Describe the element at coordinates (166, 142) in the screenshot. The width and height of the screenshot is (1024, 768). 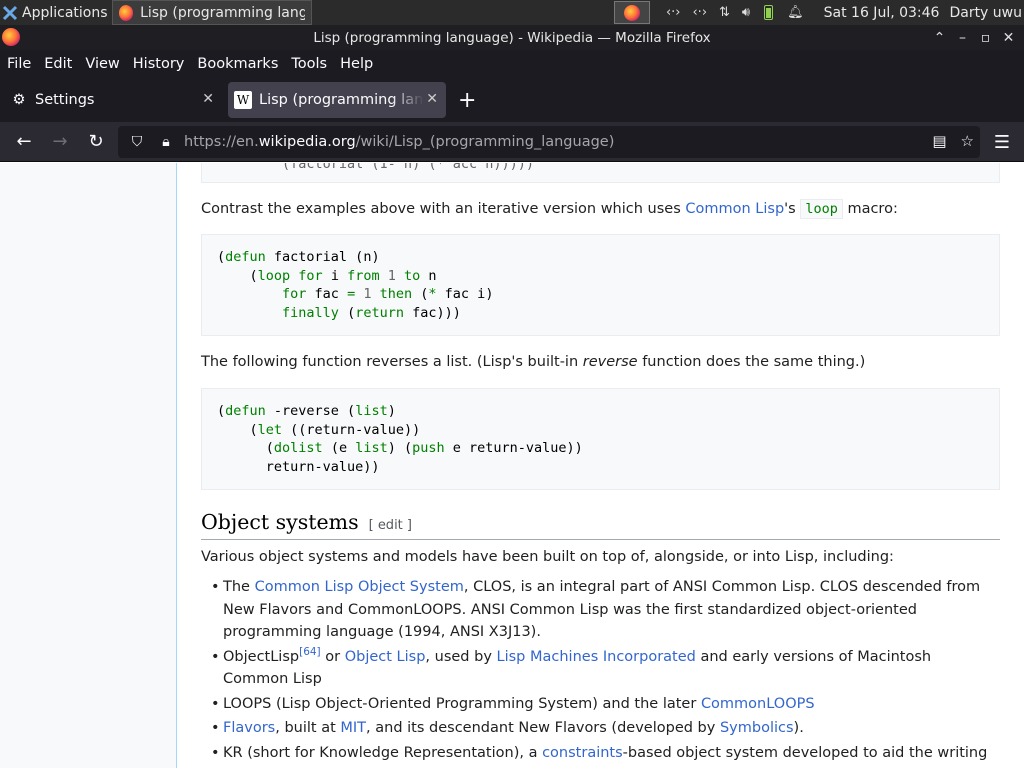
I see `lock-icon: 🔒︎` at that location.